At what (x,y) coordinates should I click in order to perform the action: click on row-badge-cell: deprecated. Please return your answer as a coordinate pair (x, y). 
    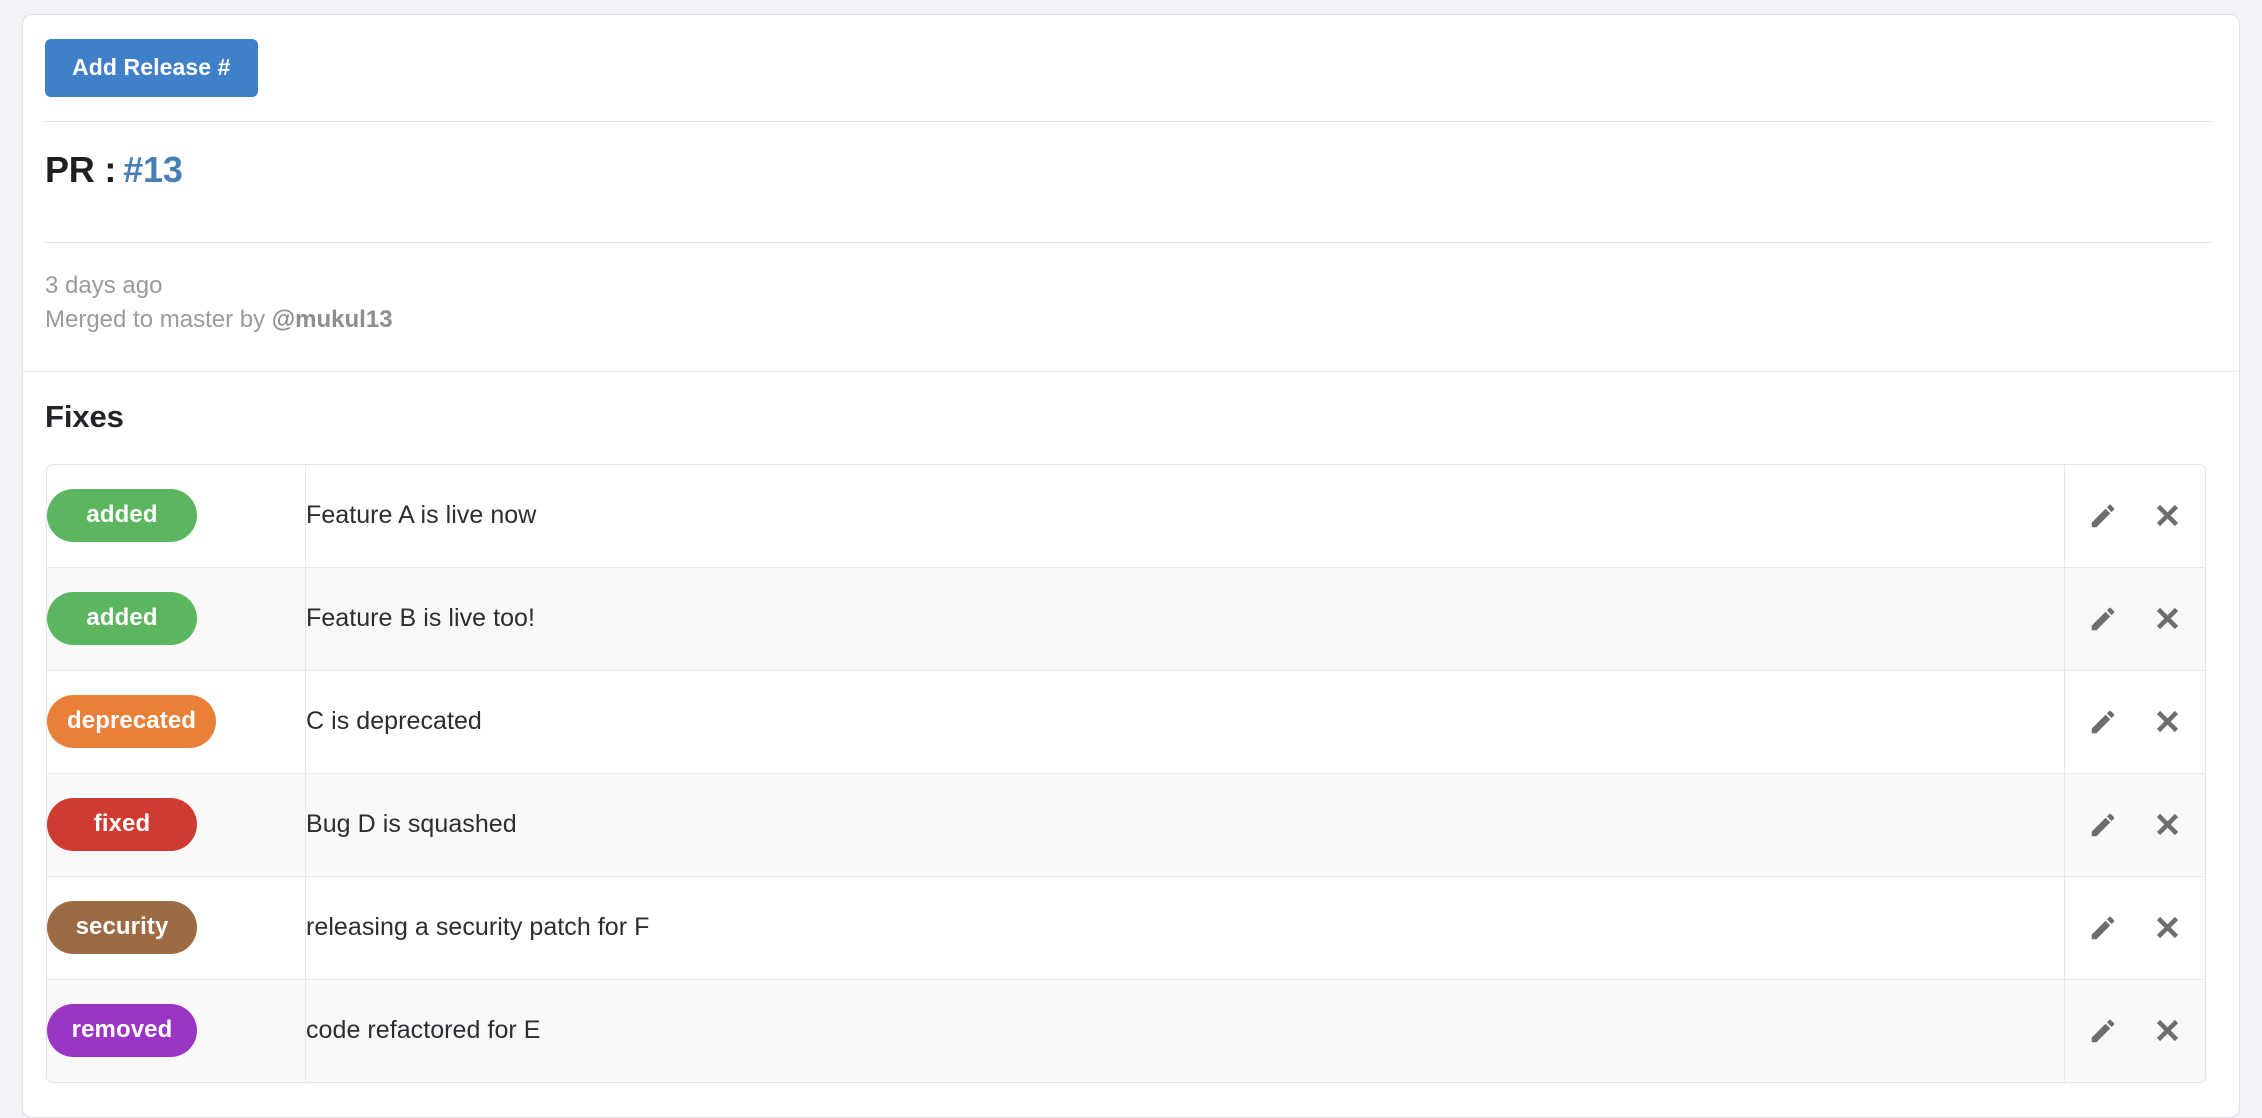
    Looking at the image, I should click on (176, 722).